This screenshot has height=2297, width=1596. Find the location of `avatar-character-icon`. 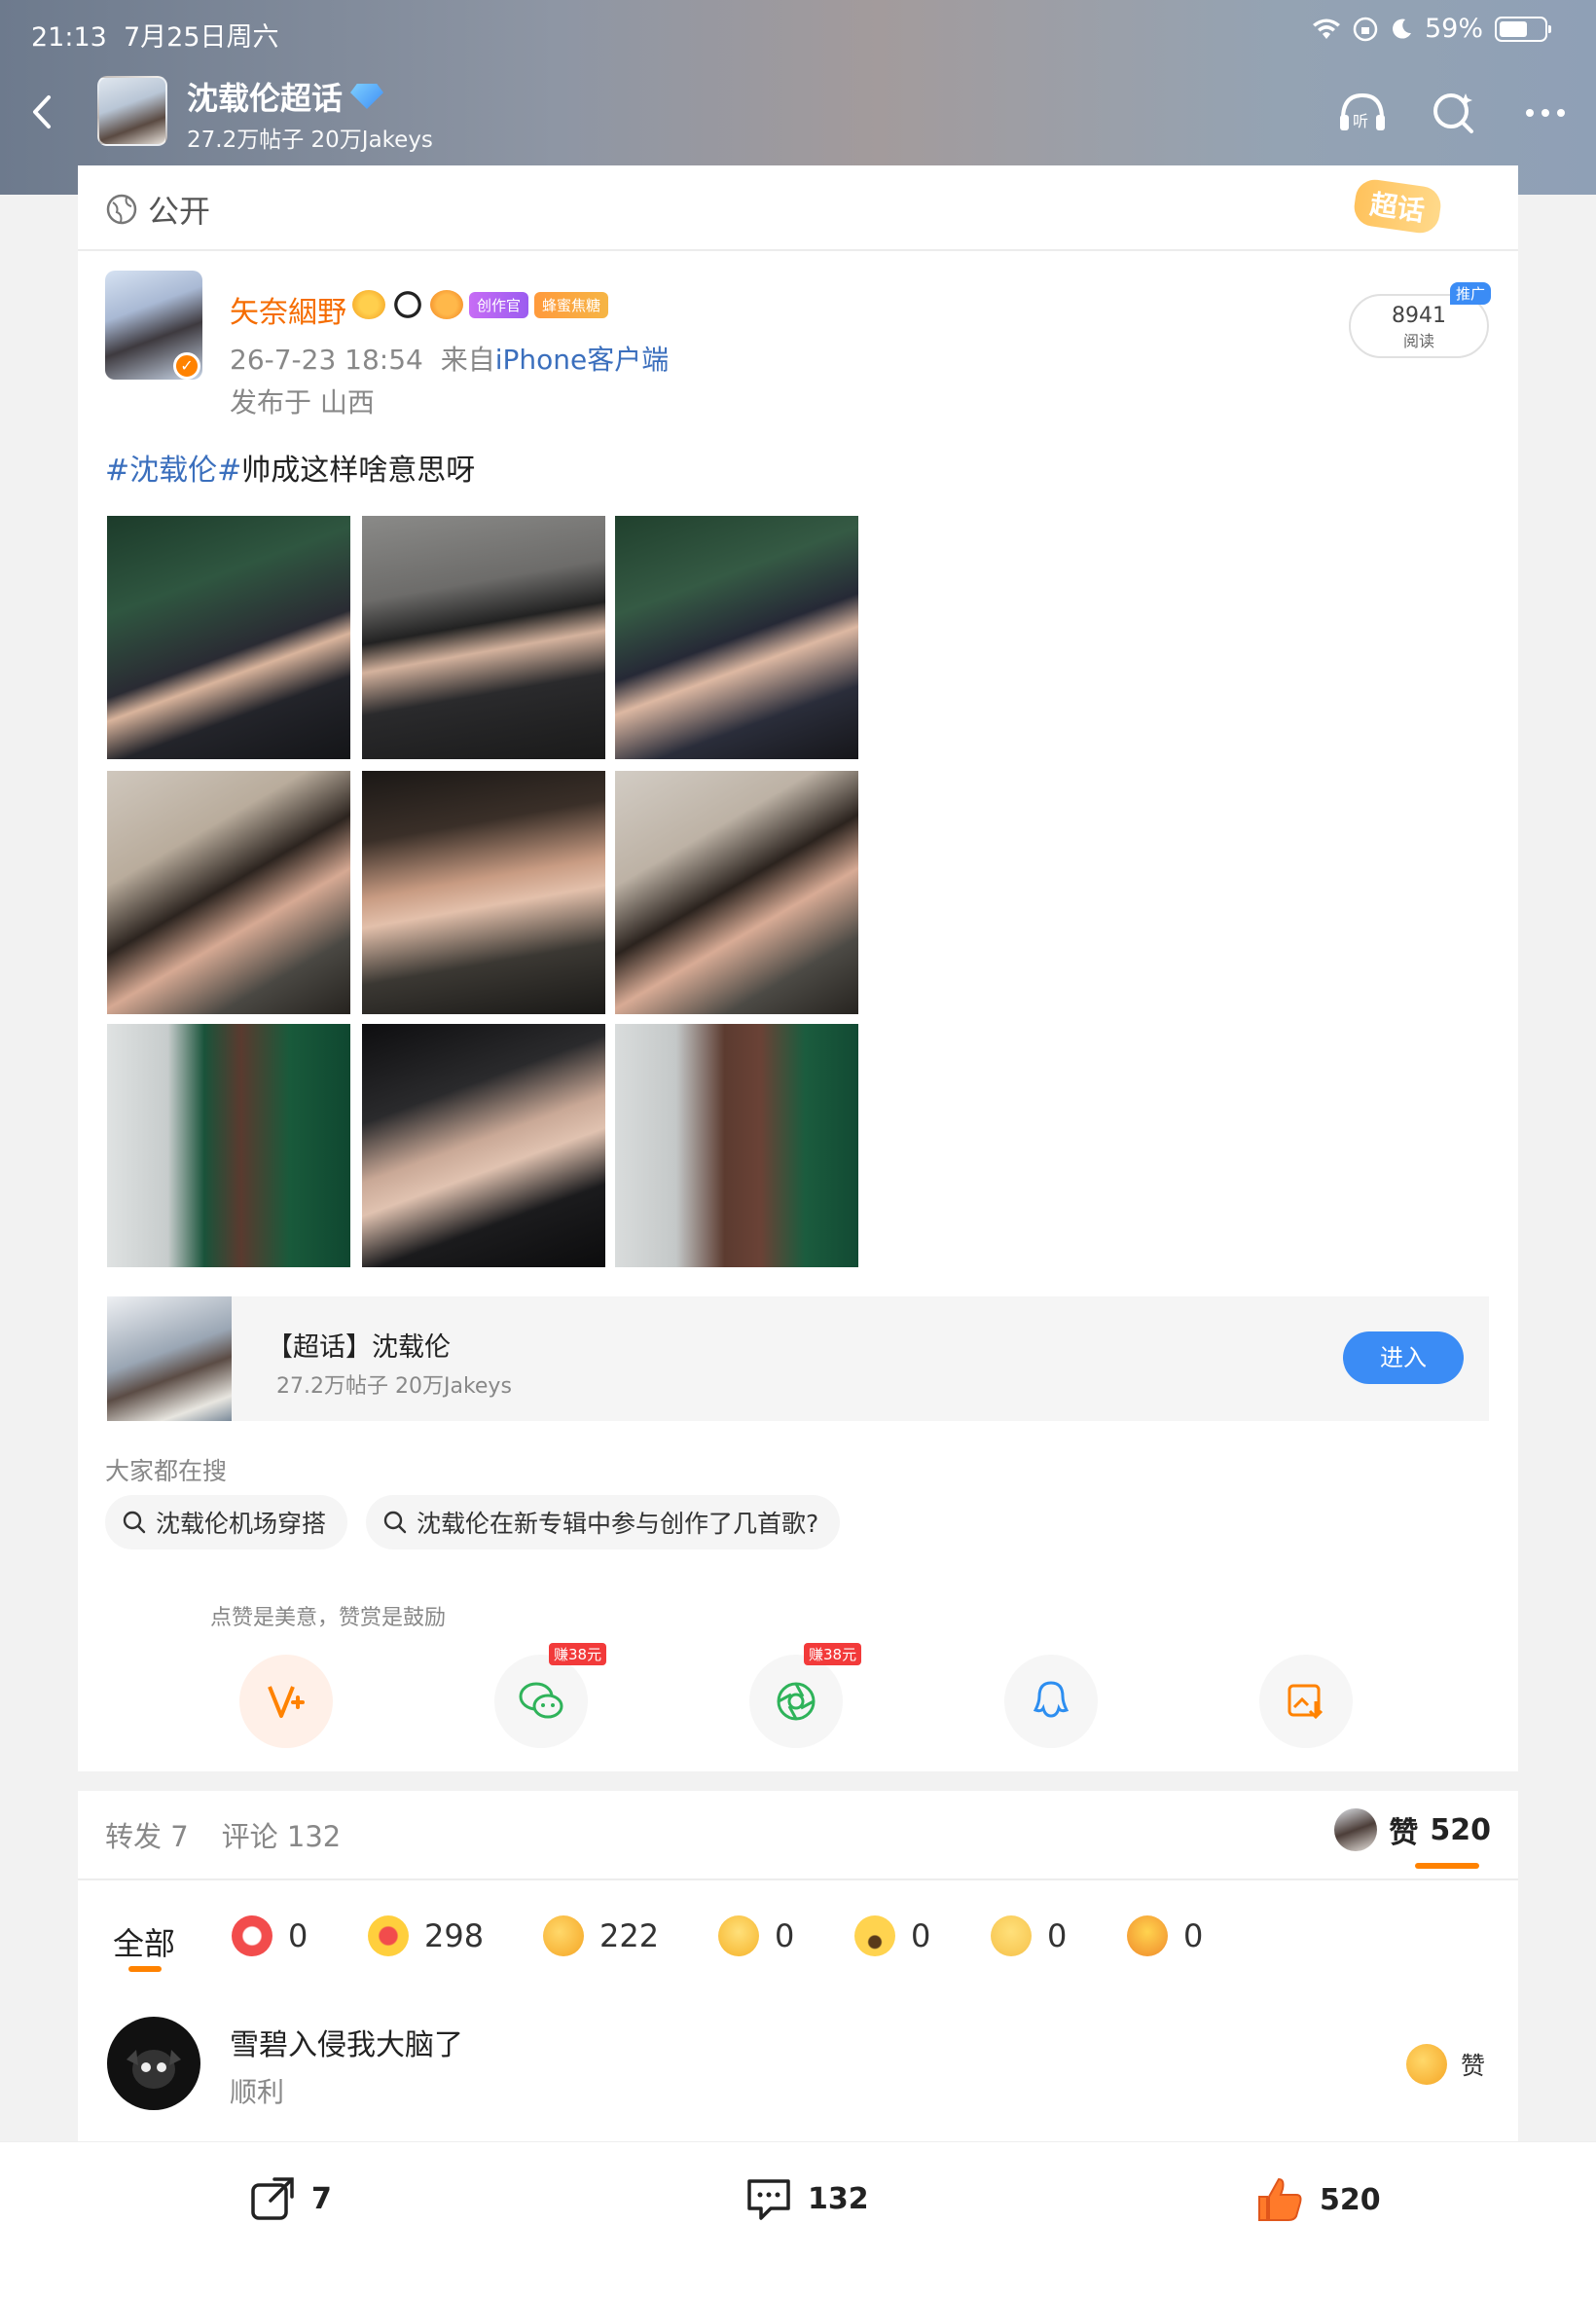

avatar-character-icon is located at coordinates (154, 2069).